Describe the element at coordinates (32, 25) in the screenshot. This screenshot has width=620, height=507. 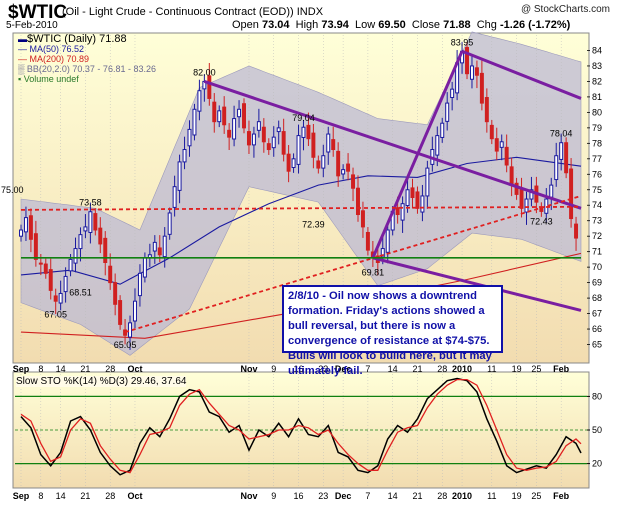
I see `chart-date: 5-Feb-2010` at that location.